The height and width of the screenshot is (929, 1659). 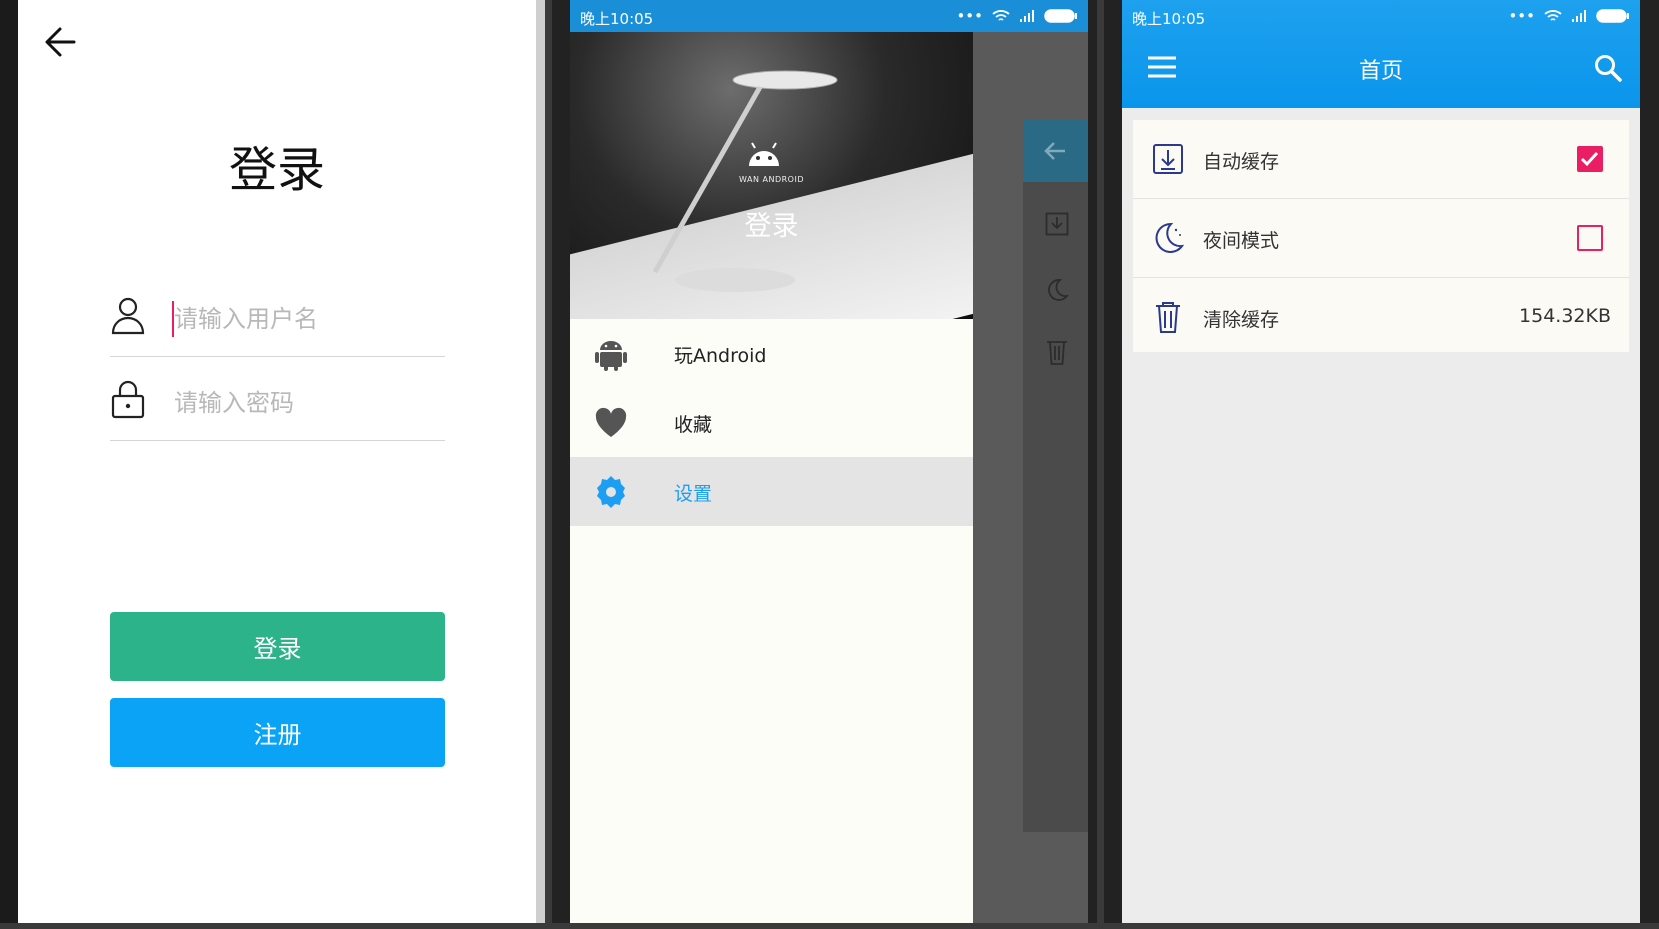 What do you see at coordinates (771, 422) in the screenshot?
I see `menu-item-favorites: 收藏` at bounding box center [771, 422].